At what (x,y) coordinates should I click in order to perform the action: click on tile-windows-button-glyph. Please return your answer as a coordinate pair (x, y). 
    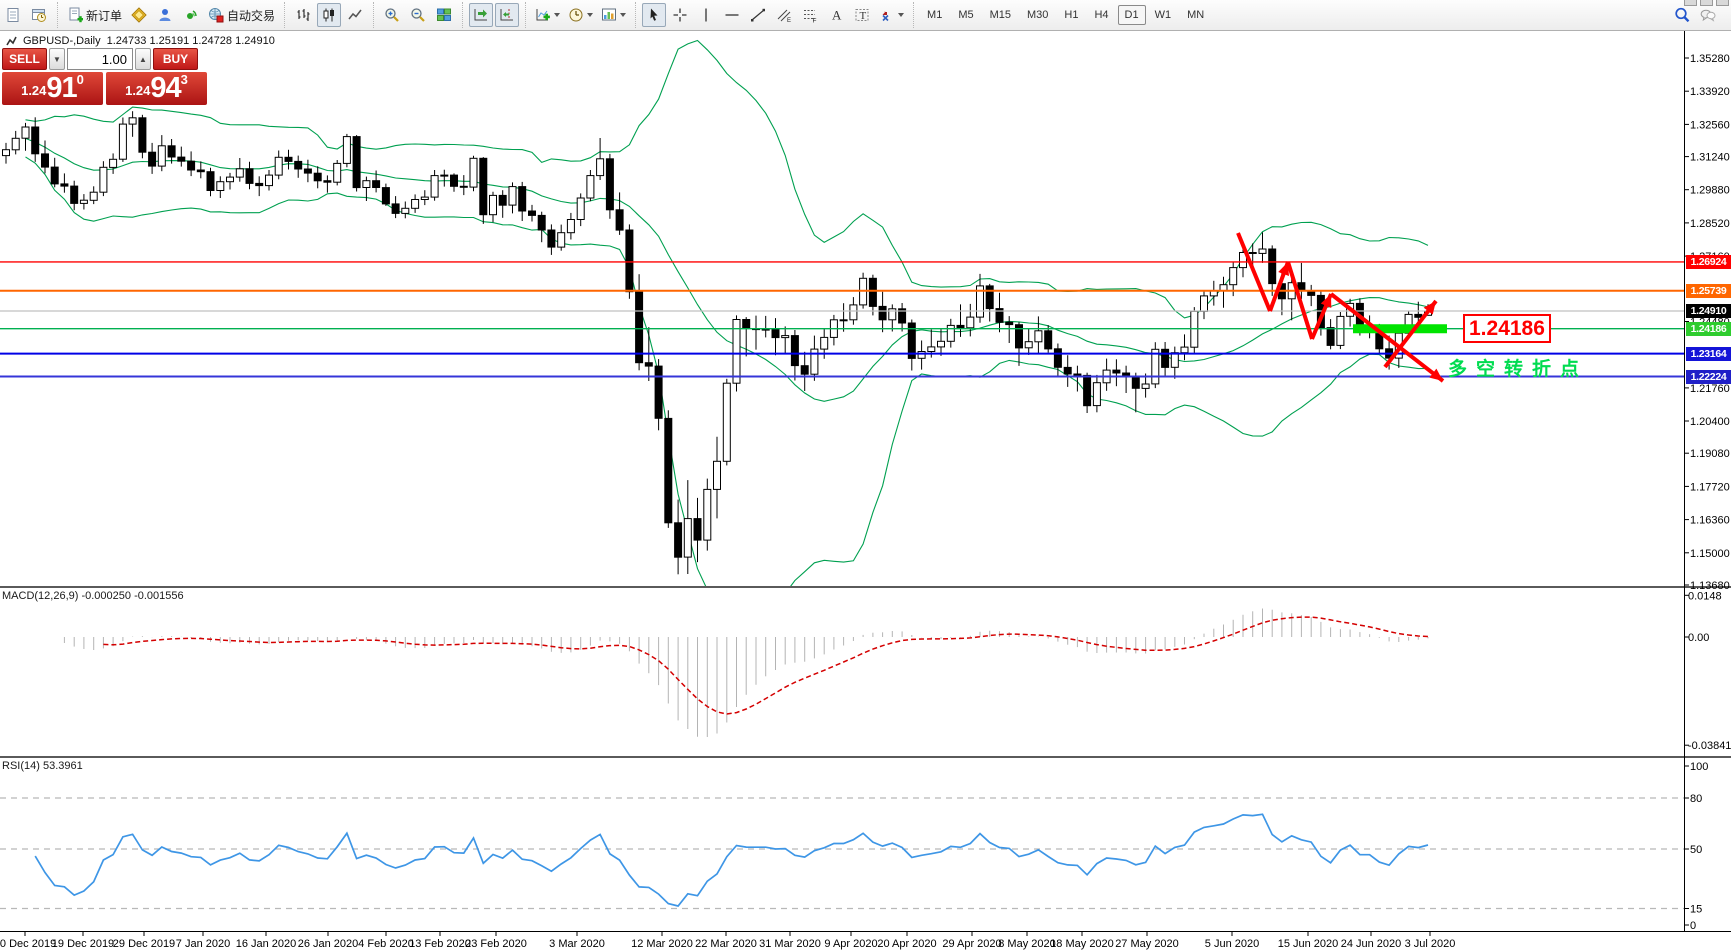
    Looking at the image, I should click on (444, 14).